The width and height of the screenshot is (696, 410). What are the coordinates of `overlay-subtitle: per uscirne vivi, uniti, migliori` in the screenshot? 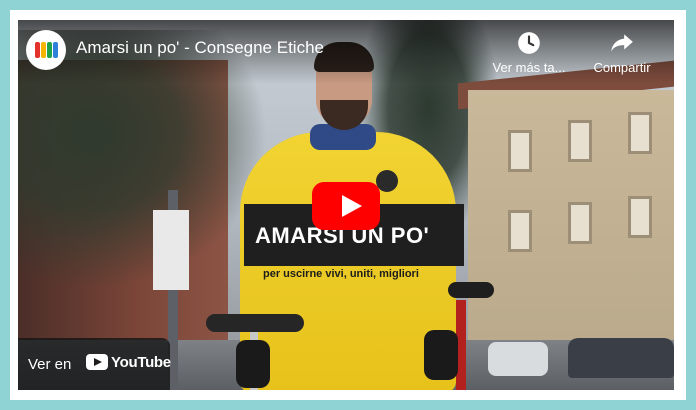 It's located at (341, 274).